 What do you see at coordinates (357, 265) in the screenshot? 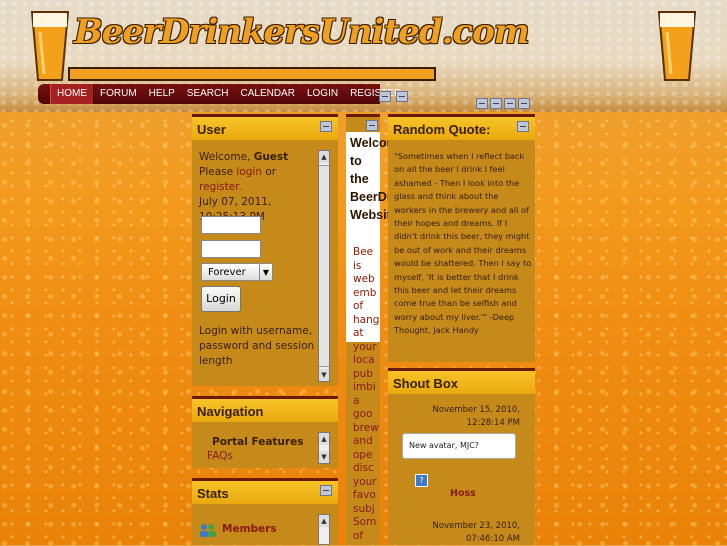
I see `welcome-word: is` at bounding box center [357, 265].